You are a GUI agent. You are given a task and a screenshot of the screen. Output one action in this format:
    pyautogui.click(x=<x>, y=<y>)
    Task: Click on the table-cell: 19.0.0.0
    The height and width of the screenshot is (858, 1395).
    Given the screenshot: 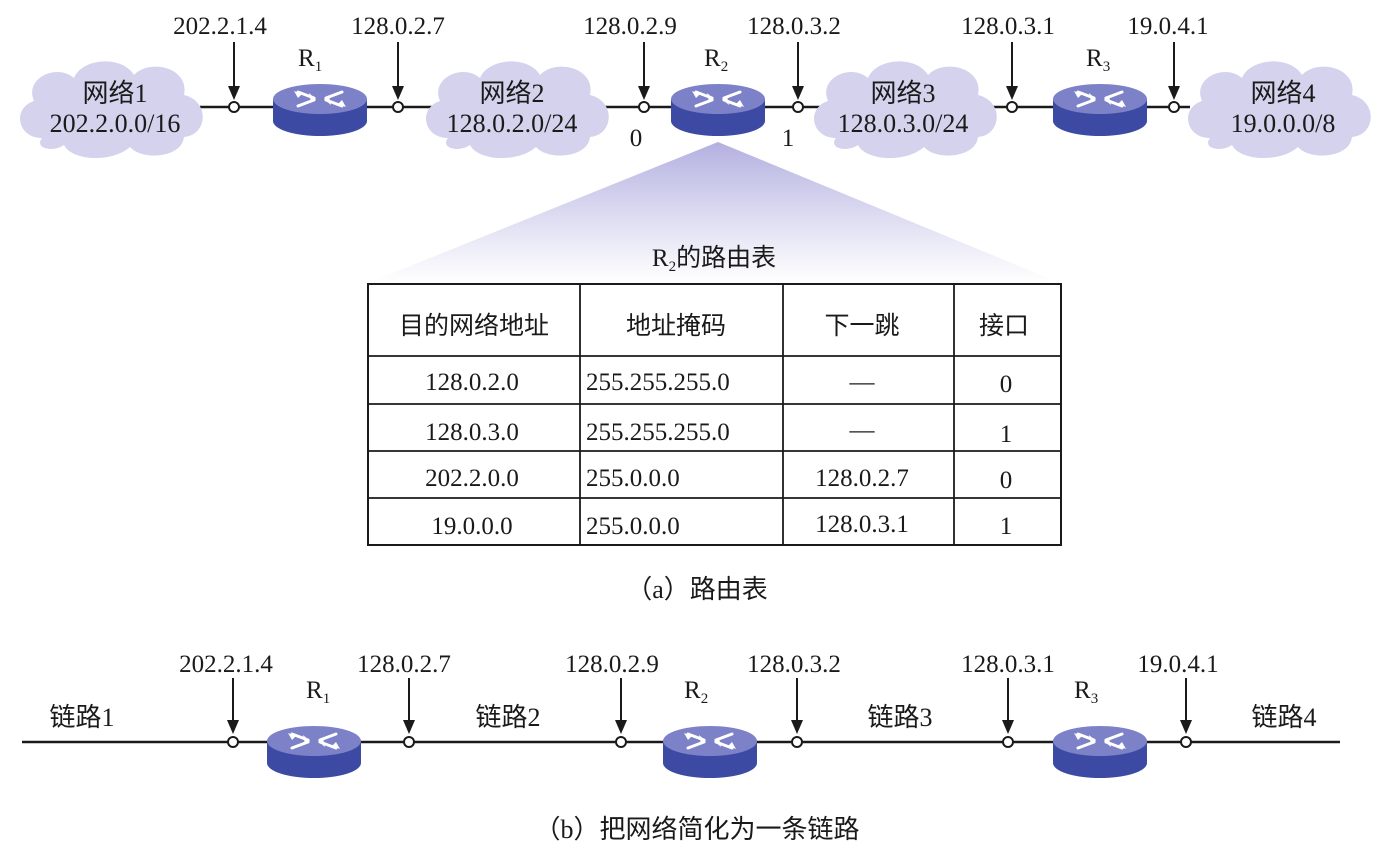 What is the action you would take?
    pyautogui.click(x=471, y=526)
    